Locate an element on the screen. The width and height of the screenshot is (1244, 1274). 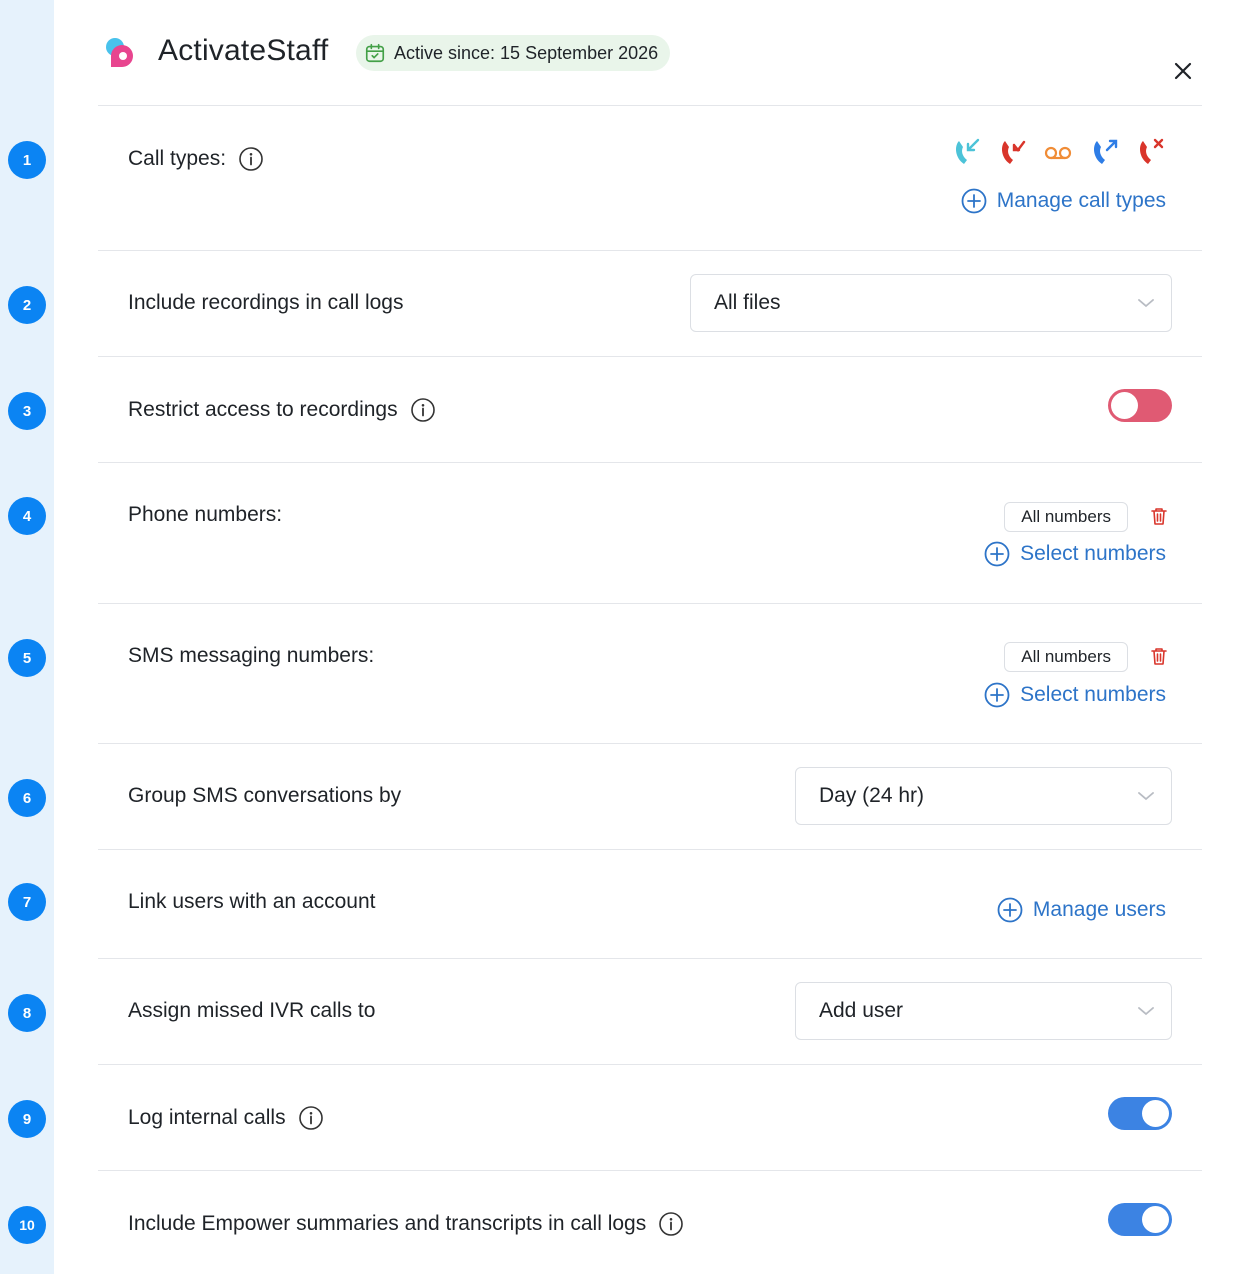
call-types-label: Call types: is located at coordinates (177, 158).